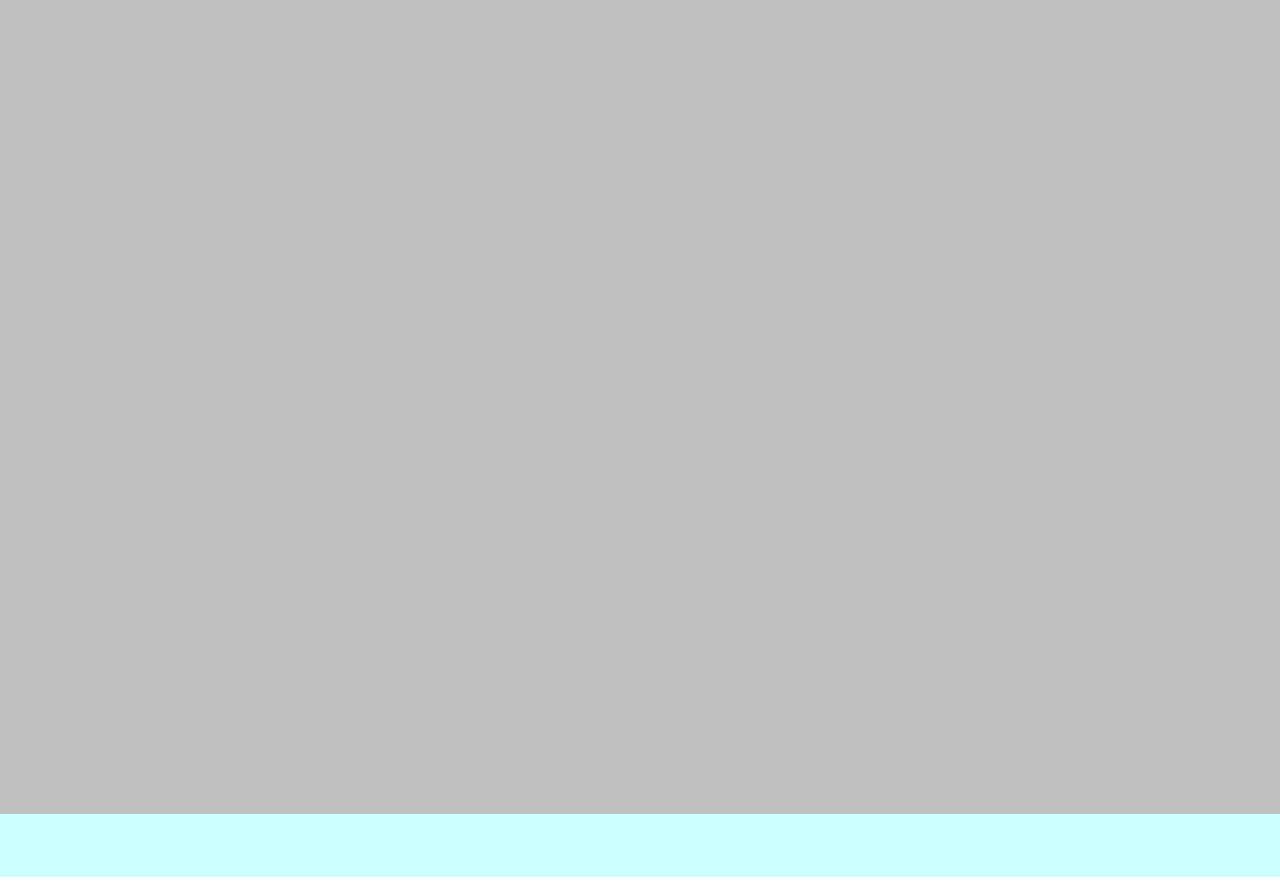 This screenshot has height=881, width=1280. What do you see at coordinates (640, 845) in the screenshot?
I see `statistics-table` at bounding box center [640, 845].